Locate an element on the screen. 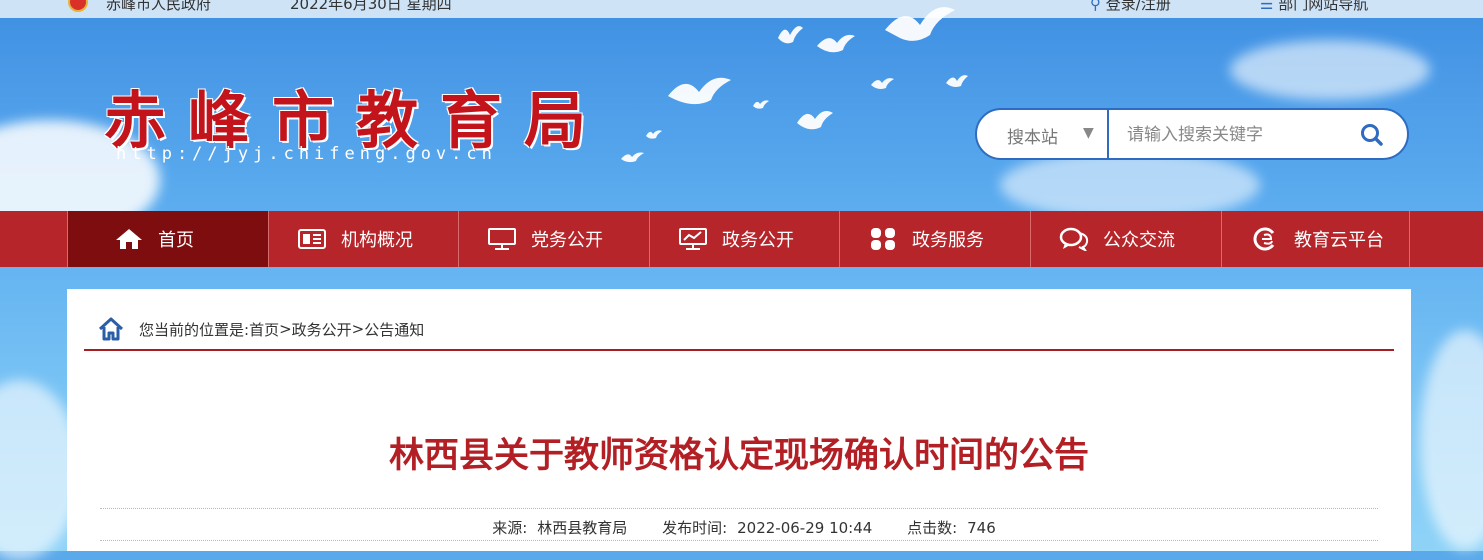 This screenshot has height=560, width=1483. nav-item-label: 党务公开 is located at coordinates (567, 240).